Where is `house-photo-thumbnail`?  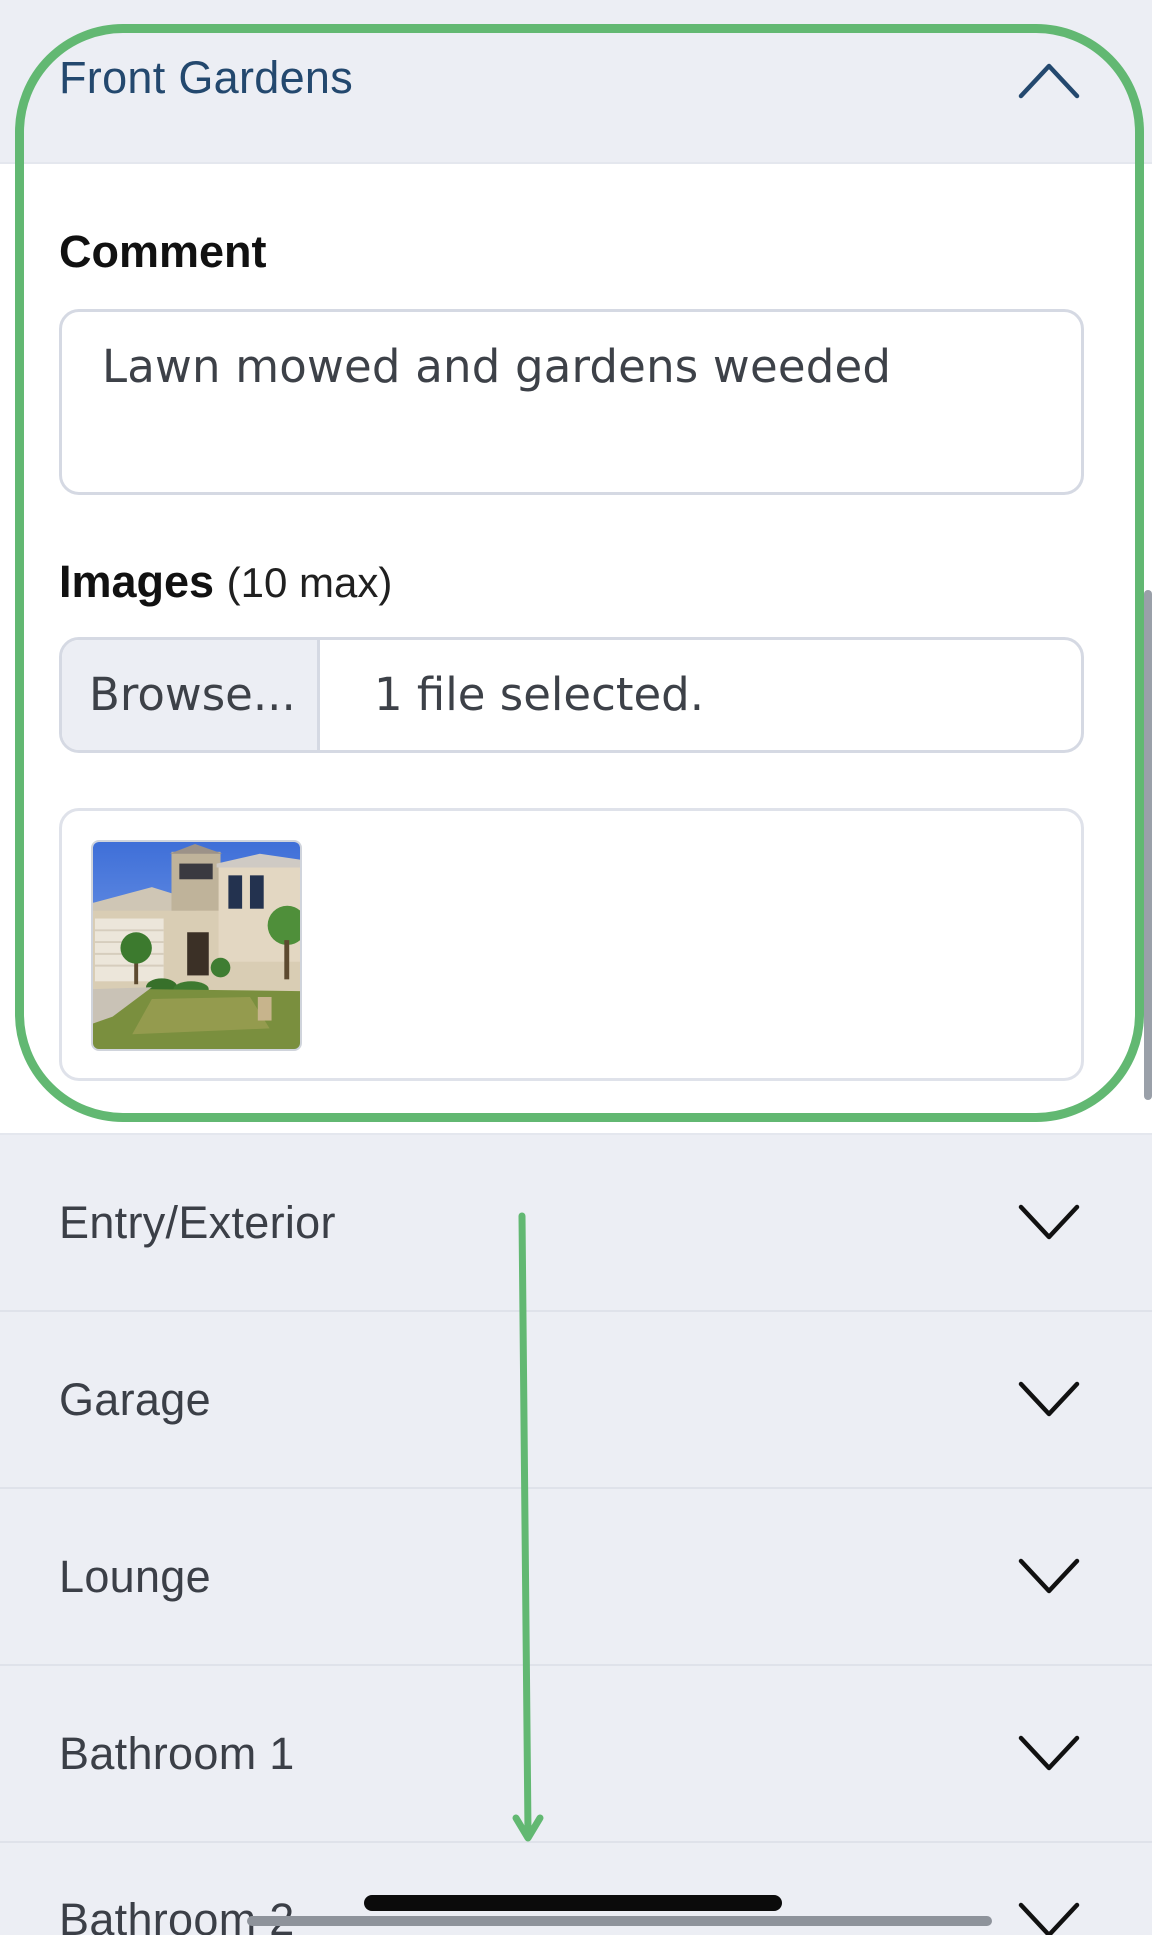
house-photo-thumbnail is located at coordinates (196, 945).